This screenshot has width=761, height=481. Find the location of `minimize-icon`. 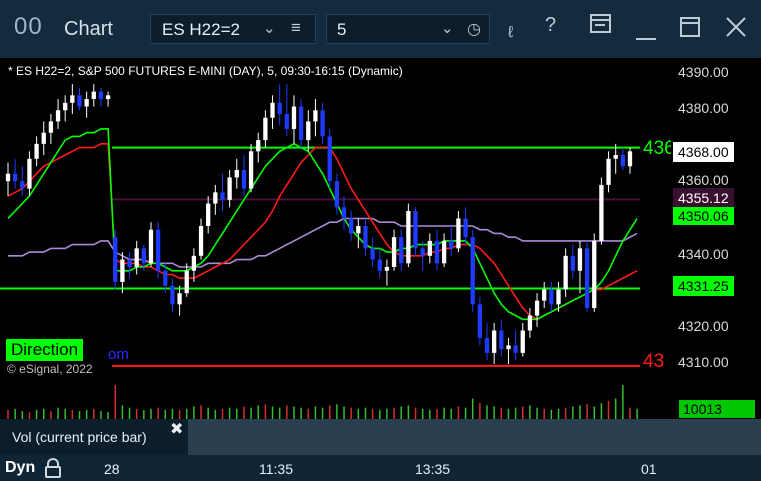

minimize-icon is located at coordinates (646, 35).